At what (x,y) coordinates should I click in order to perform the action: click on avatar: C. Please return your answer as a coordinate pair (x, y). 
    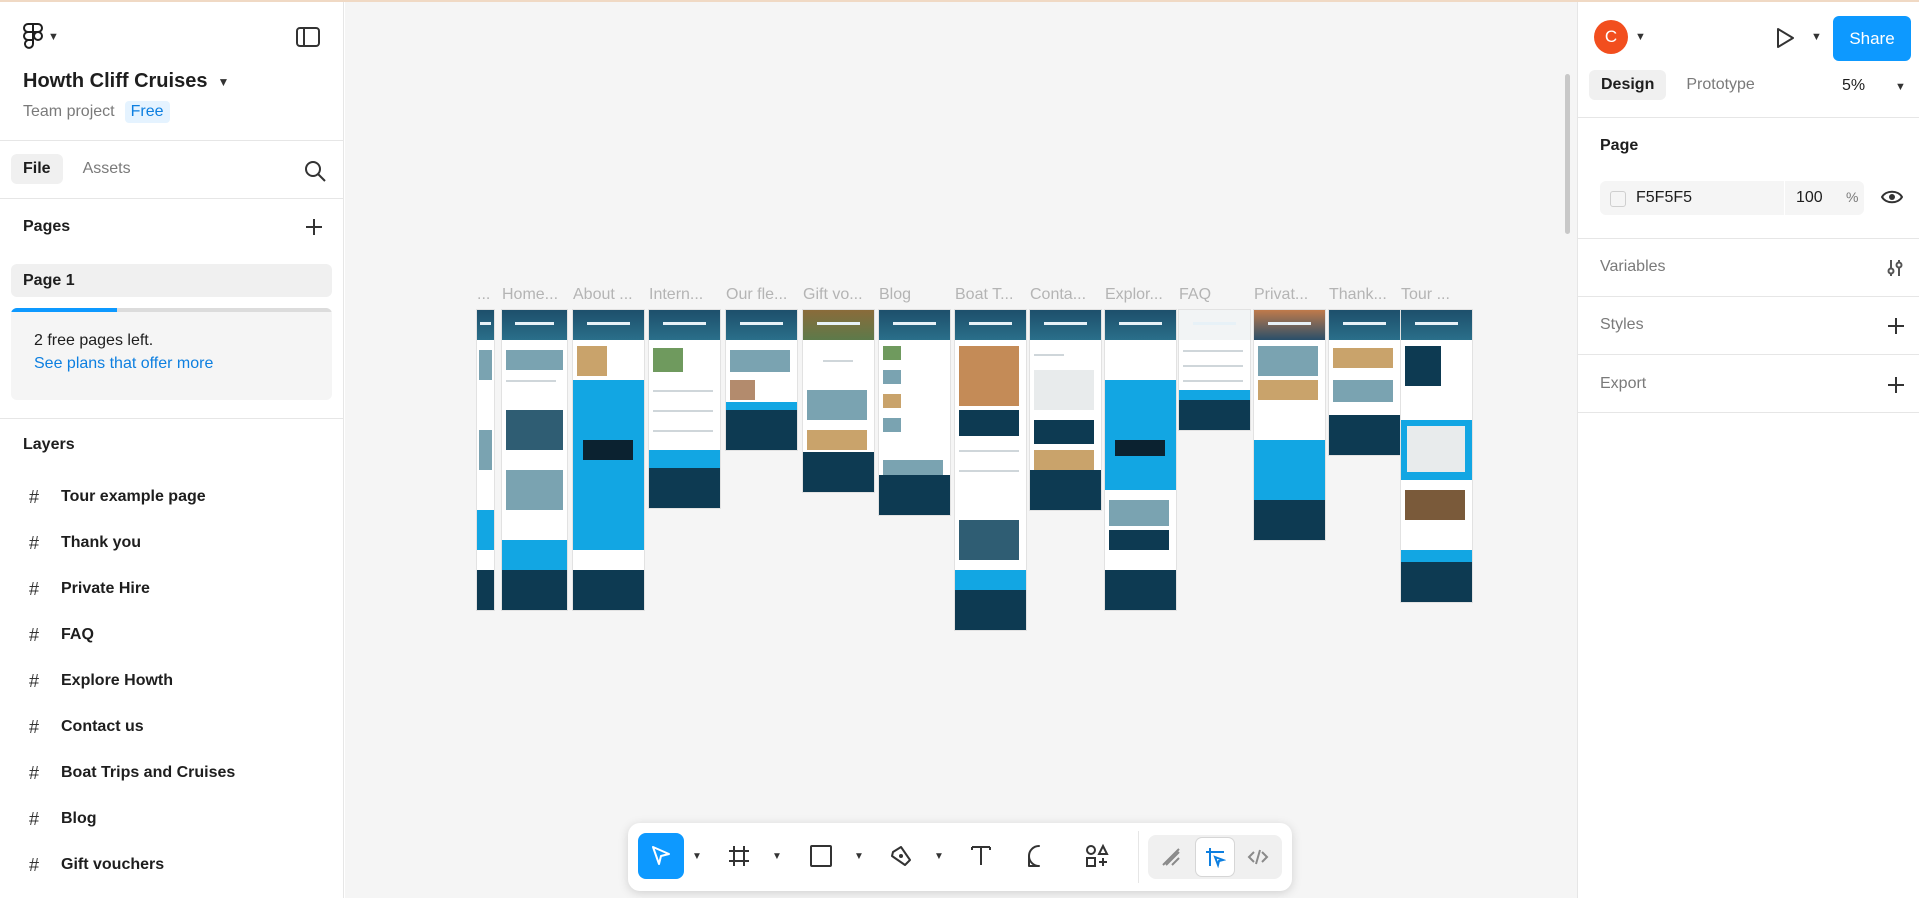
    Looking at the image, I should click on (1611, 37).